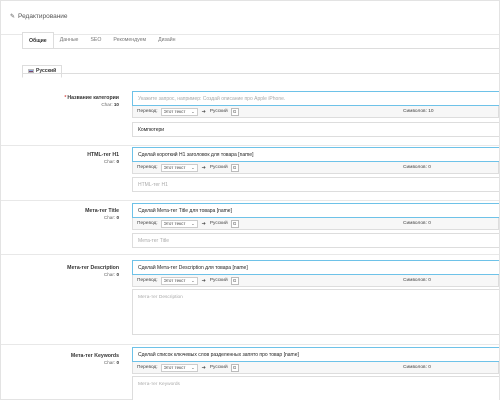  What do you see at coordinates (38, 40) in the screenshot?
I see `tab-general: Общие` at bounding box center [38, 40].